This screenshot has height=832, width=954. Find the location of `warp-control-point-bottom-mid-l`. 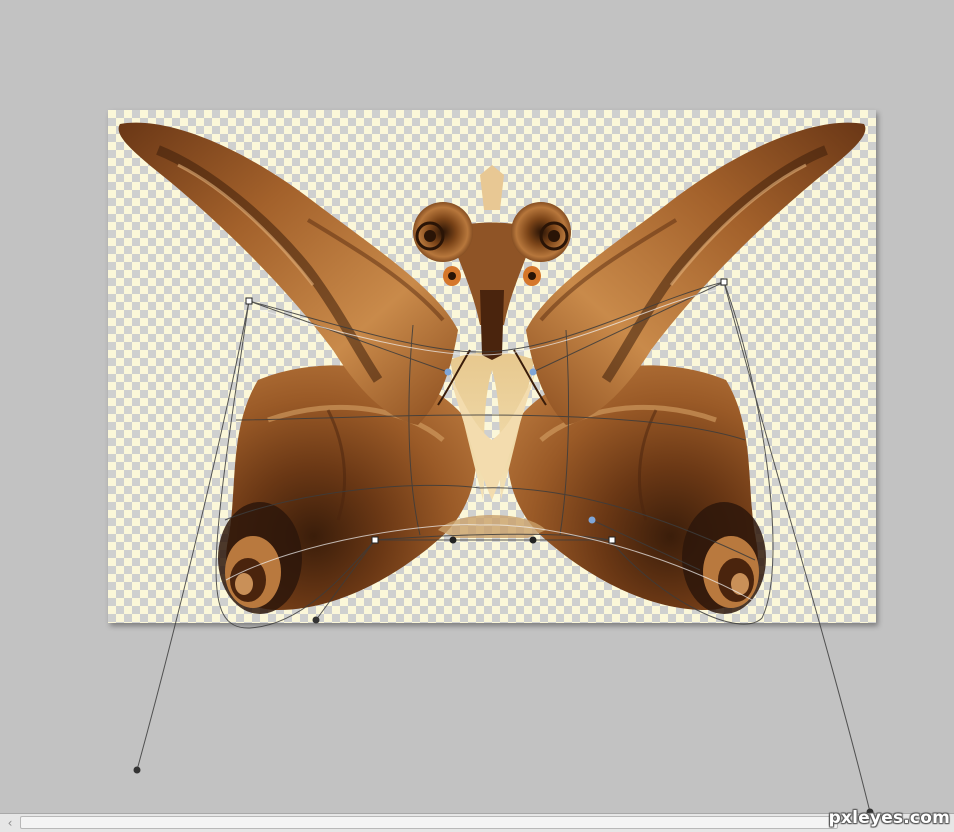

warp-control-point-bottom-mid-l is located at coordinates (453, 540).